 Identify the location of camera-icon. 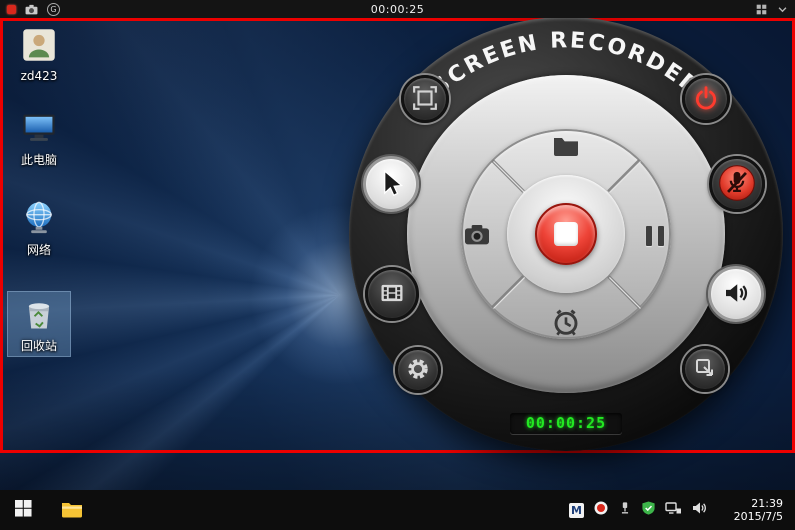
(477, 236).